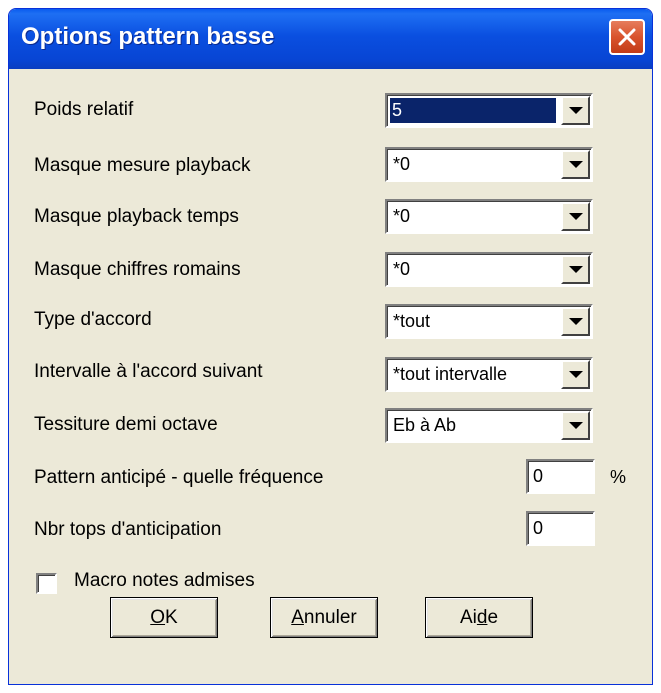 The image size is (661, 693). Describe the element at coordinates (489, 216) in the screenshot. I see `beat-mask-dropdown: *0` at that location.